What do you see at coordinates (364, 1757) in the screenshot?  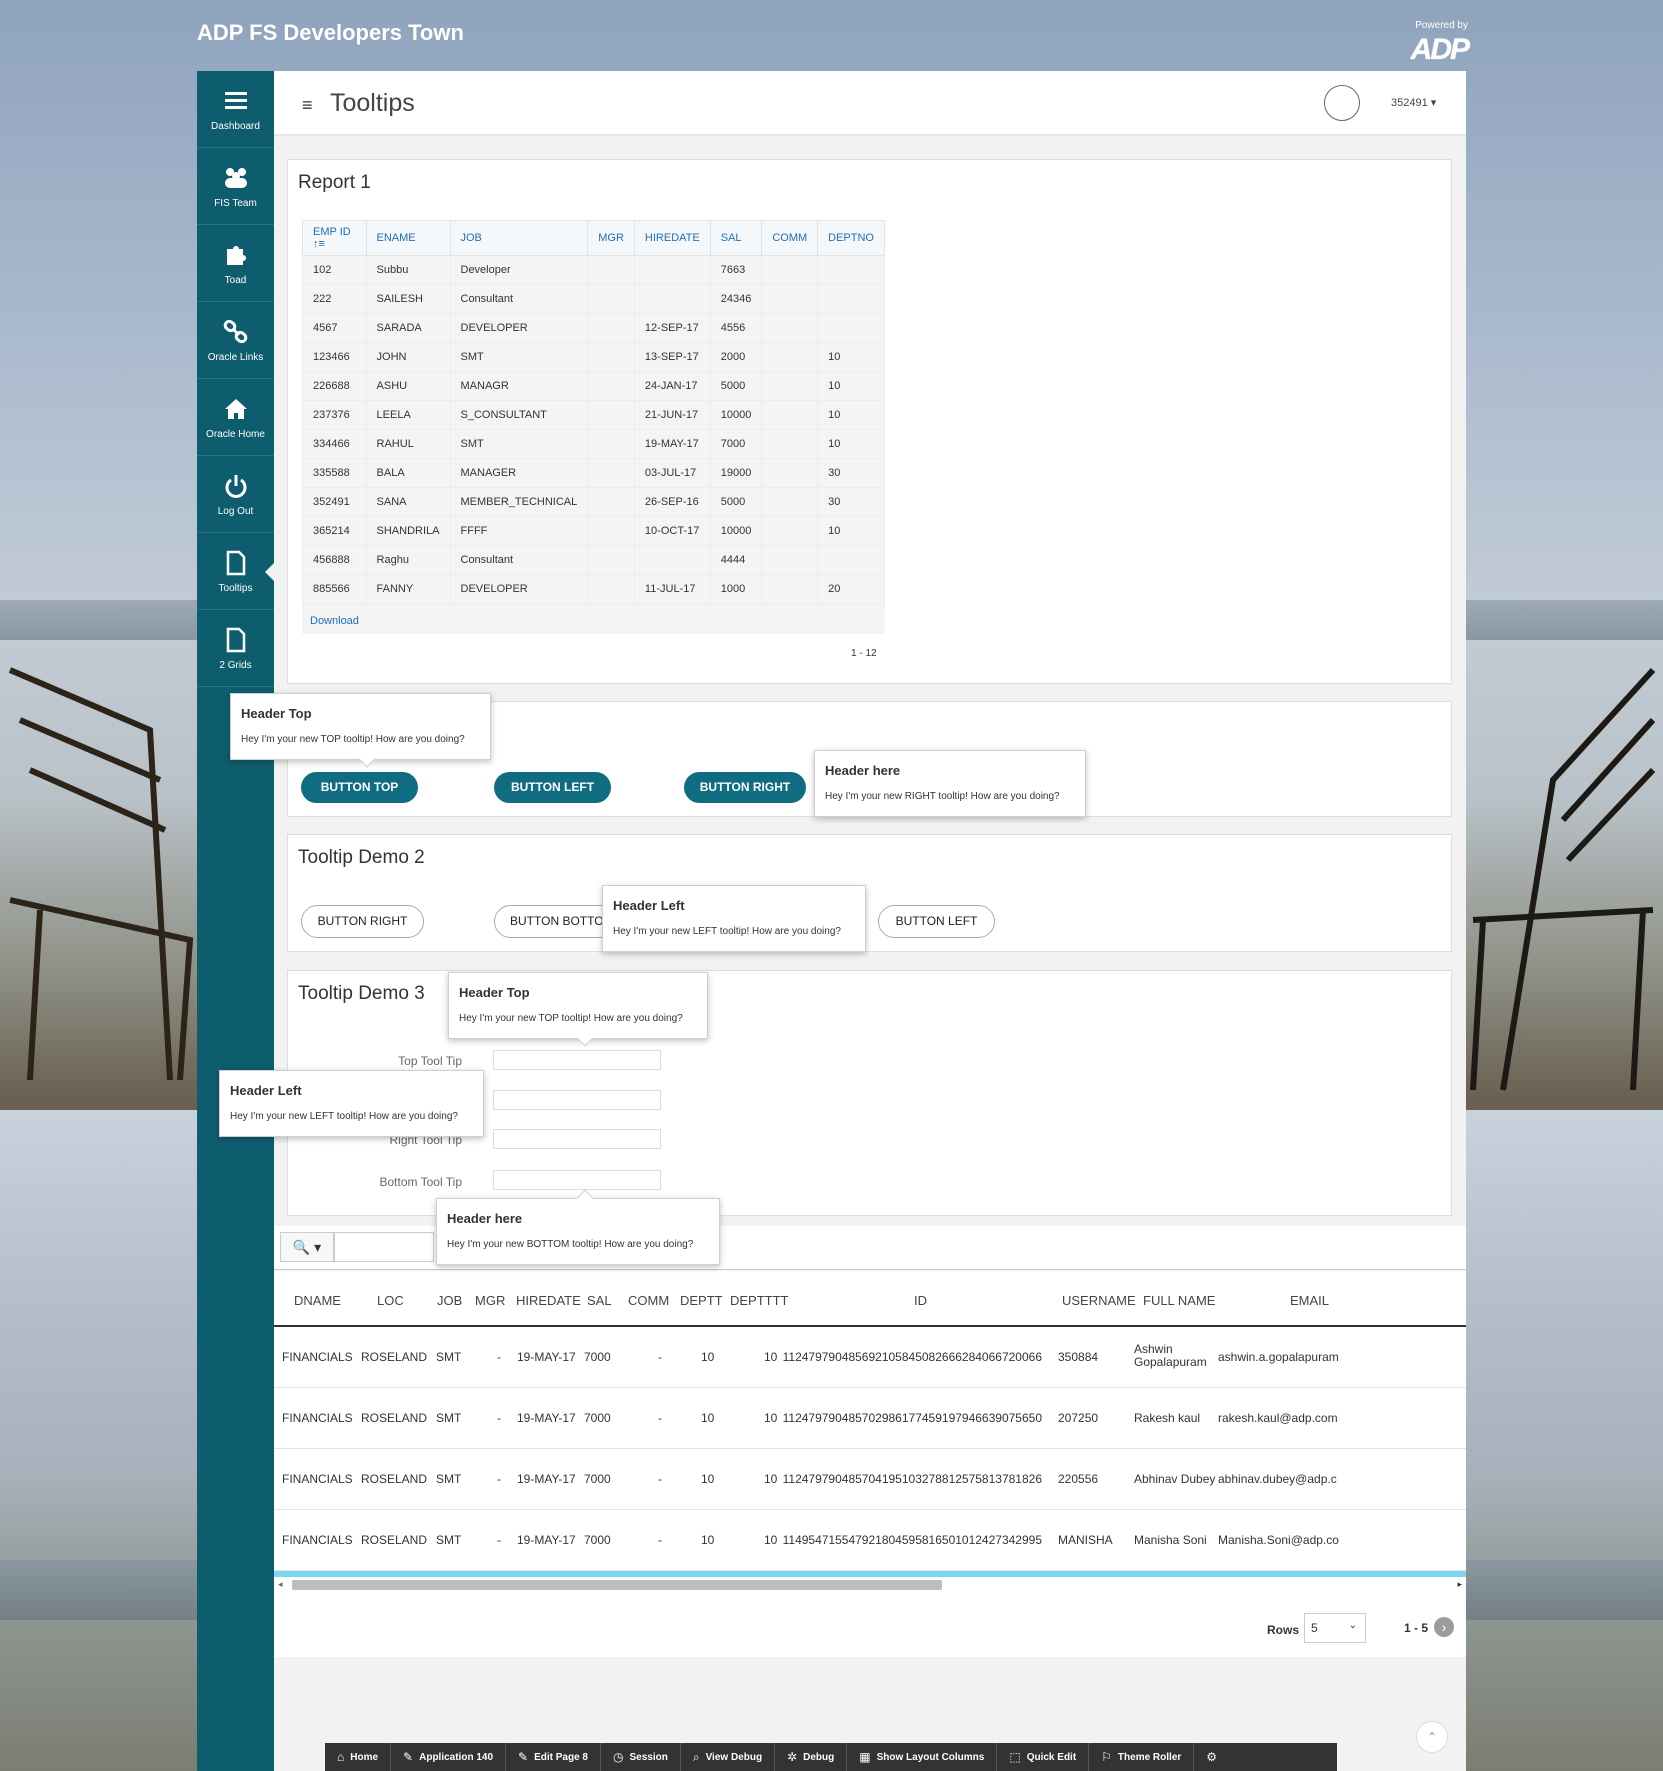 I see `dev-toolbar-label: Home` at bounding box center [364, 1757].